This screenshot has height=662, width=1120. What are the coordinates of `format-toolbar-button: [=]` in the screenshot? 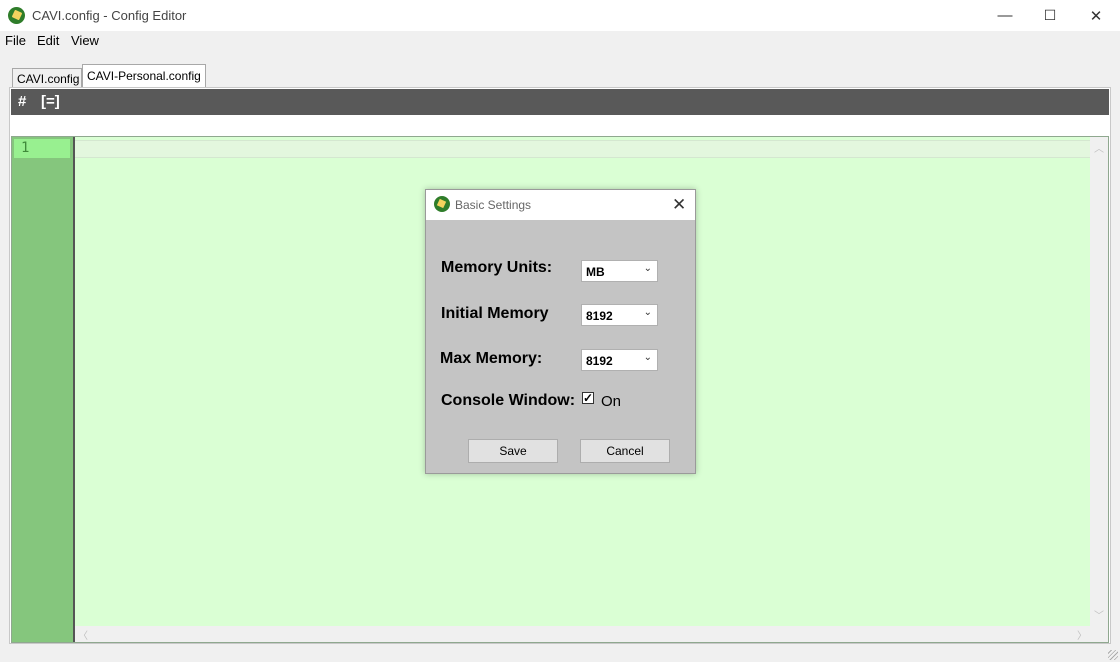 It's located at (50, 101).